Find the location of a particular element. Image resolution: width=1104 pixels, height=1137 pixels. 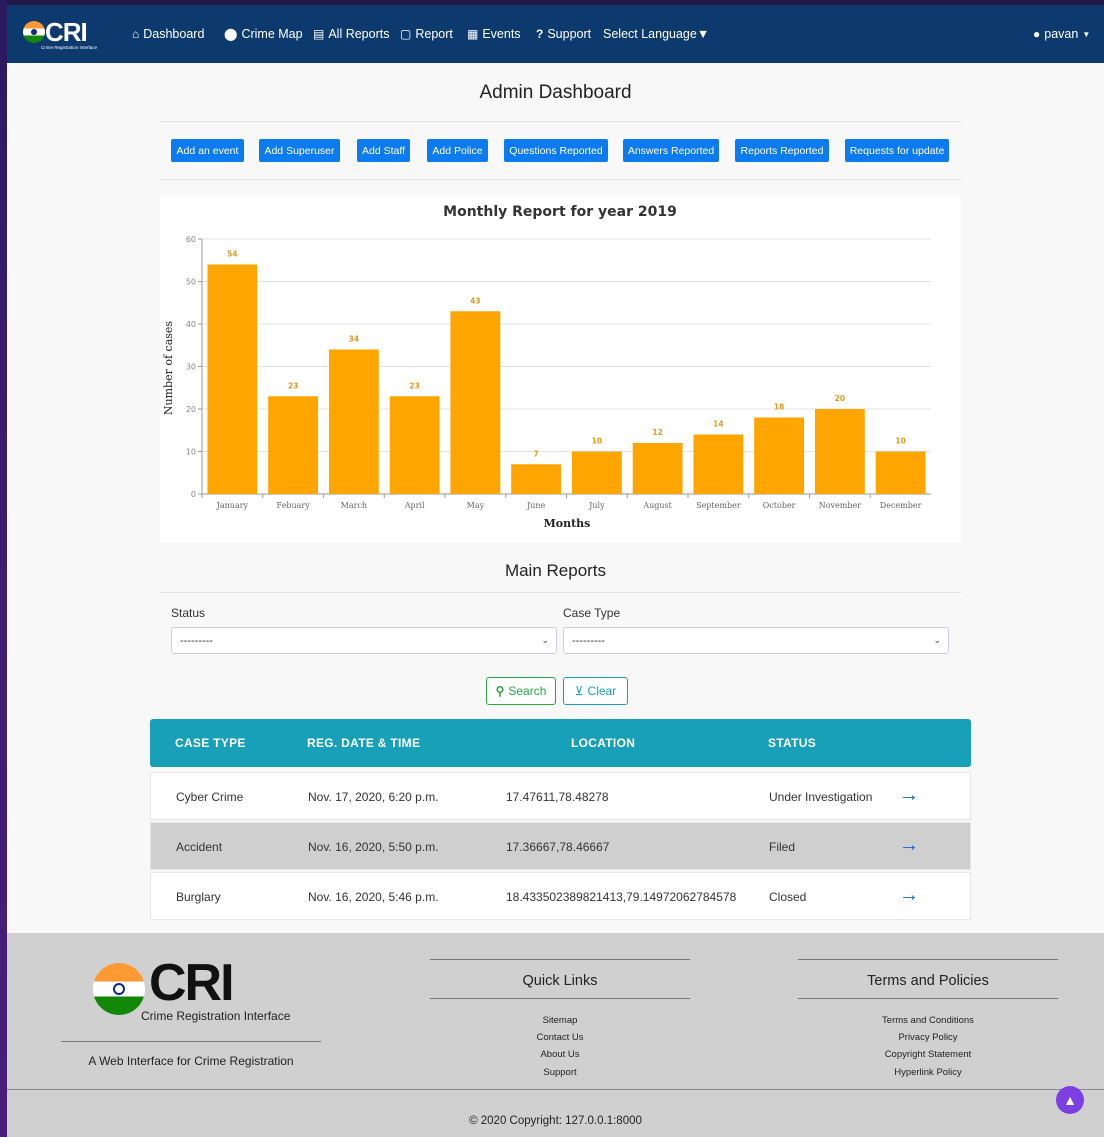

footer-logo-text: CRI is located at coordinates (192, 983).